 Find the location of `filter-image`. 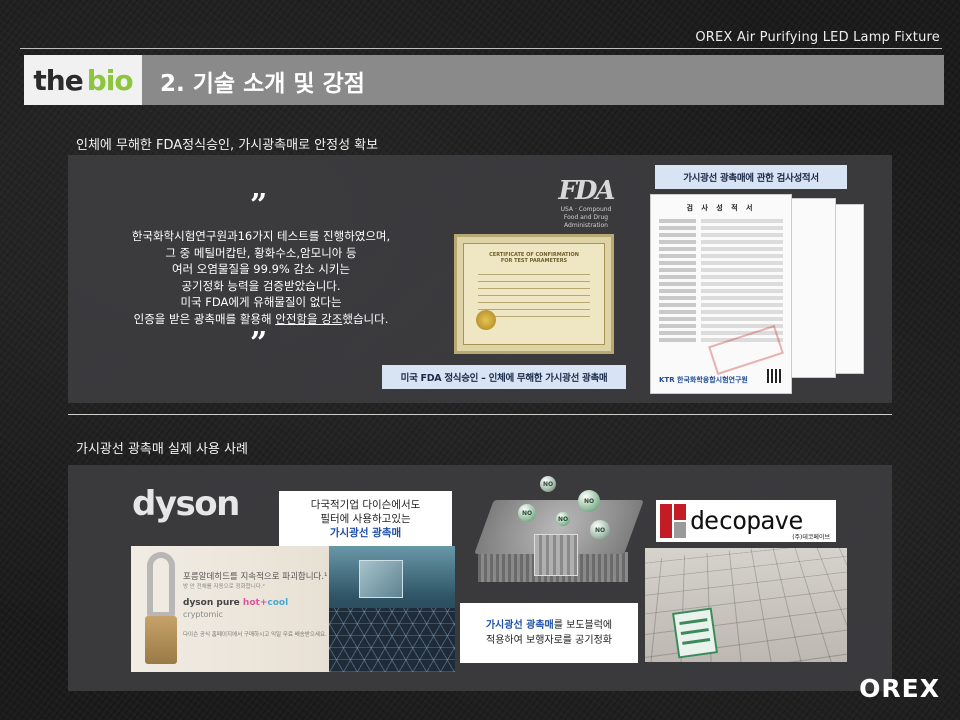

filter-image is located at coordinates (392, 609).